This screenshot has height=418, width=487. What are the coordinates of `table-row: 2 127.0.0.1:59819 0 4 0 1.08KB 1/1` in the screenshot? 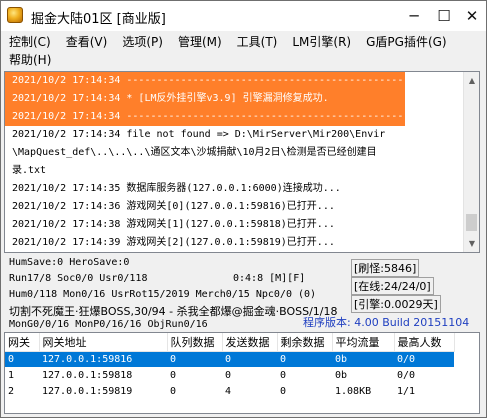 It's located at (229, 391).